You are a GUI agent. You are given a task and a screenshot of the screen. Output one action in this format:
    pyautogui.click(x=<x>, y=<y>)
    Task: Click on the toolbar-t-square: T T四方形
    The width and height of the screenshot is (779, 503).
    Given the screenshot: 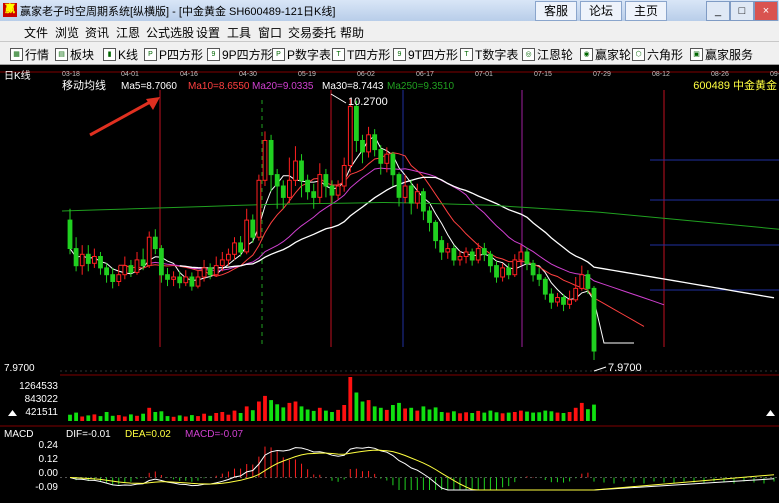 What is the action you would take?
    pyautogui.click(x=361, y=54)
    